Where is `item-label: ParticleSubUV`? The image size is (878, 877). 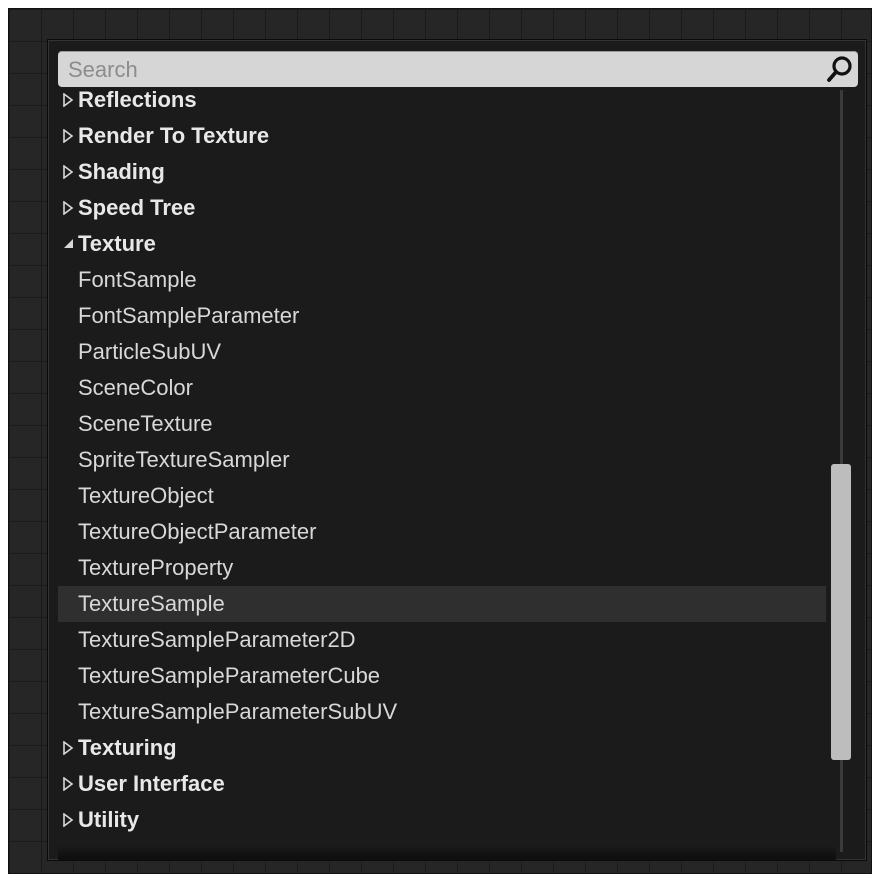 item-label: ParticleSubUV is located at coordinates (150, 351).